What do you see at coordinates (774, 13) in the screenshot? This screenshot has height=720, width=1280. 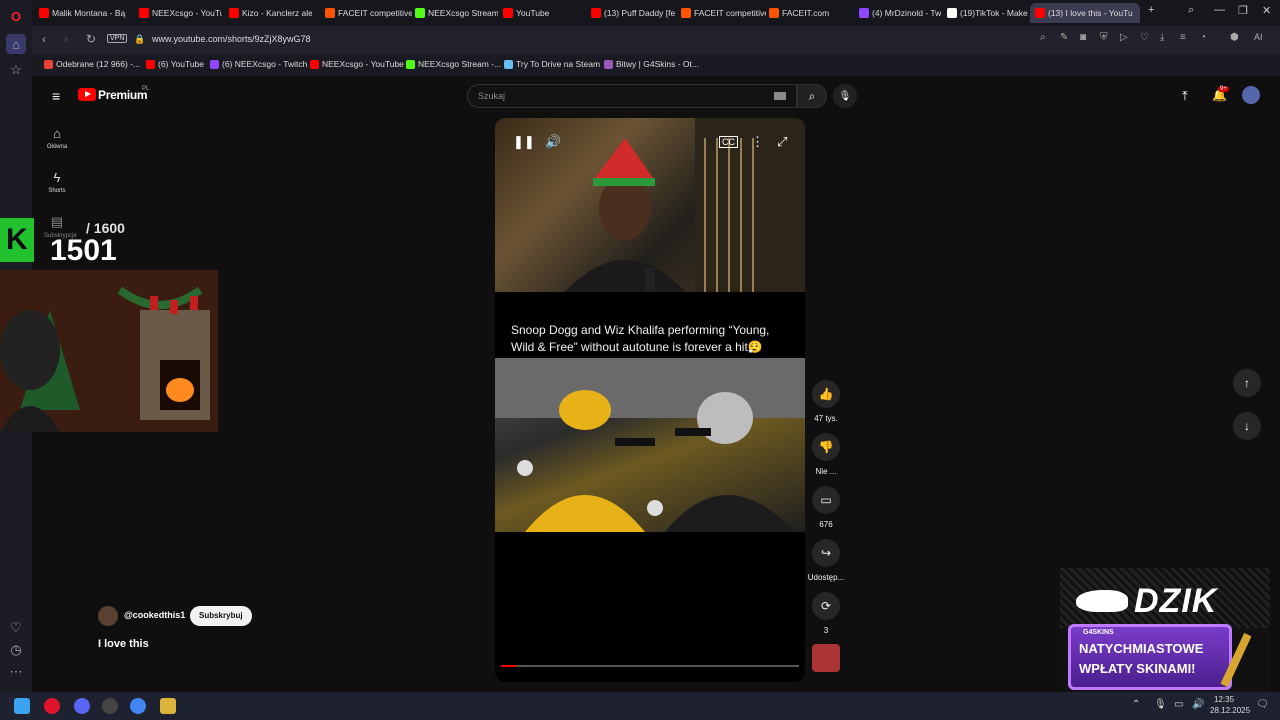 I see `faceit-favicon-icon` at bounding box center [774, 13].